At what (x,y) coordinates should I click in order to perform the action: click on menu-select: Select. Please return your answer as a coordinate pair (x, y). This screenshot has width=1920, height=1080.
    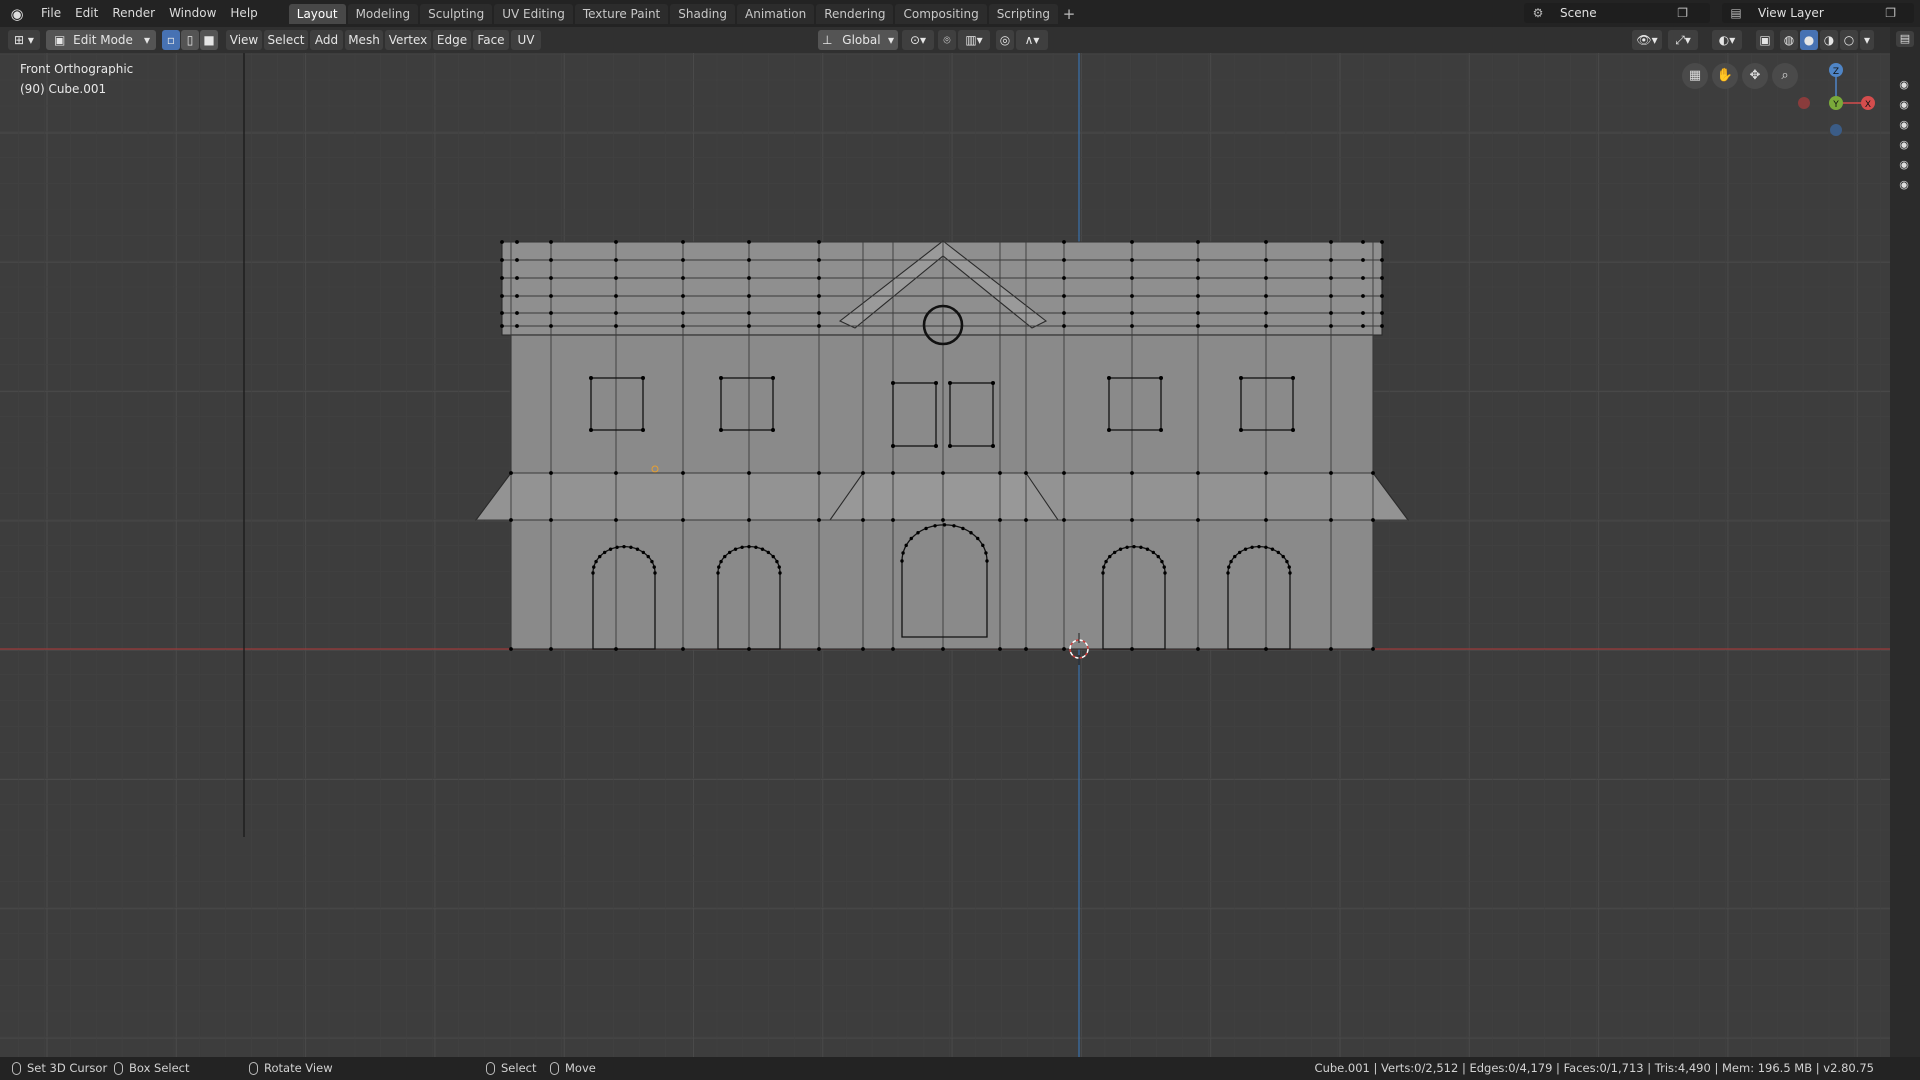
    Looking at the image, I should click on (286, 40).